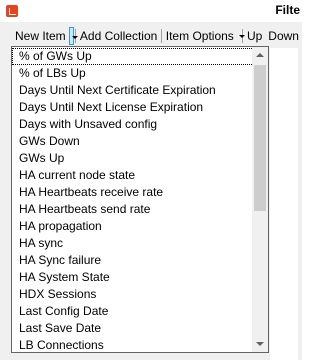 The height and width of the screenshot is (360, 320). I want to click on dropdown-item: Days Until Next License Expiration, so click(140, 107).